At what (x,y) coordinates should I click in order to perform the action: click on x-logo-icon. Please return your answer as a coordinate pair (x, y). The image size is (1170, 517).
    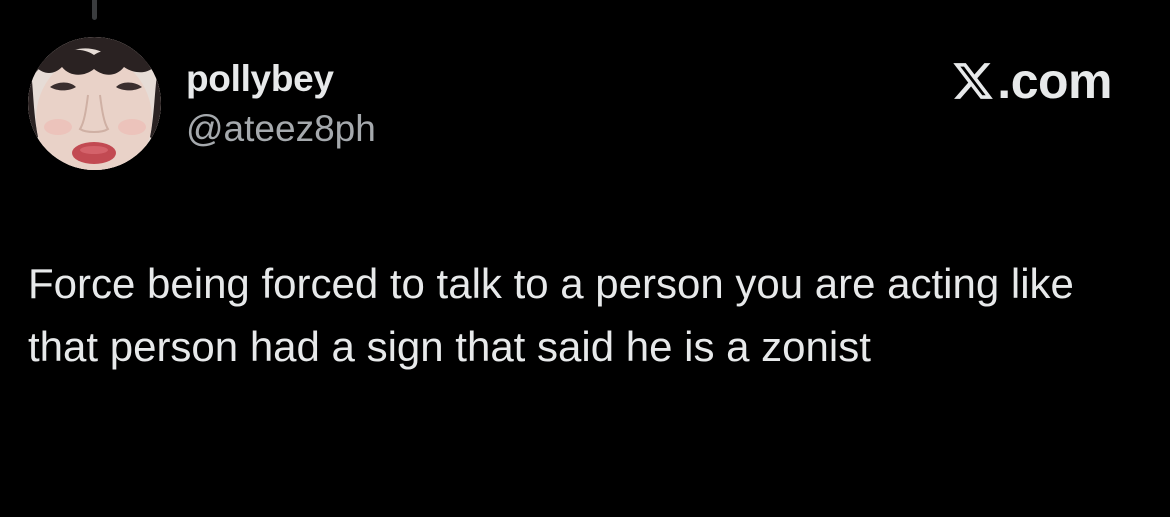
    Looking at the image, I should click on (973, 81).